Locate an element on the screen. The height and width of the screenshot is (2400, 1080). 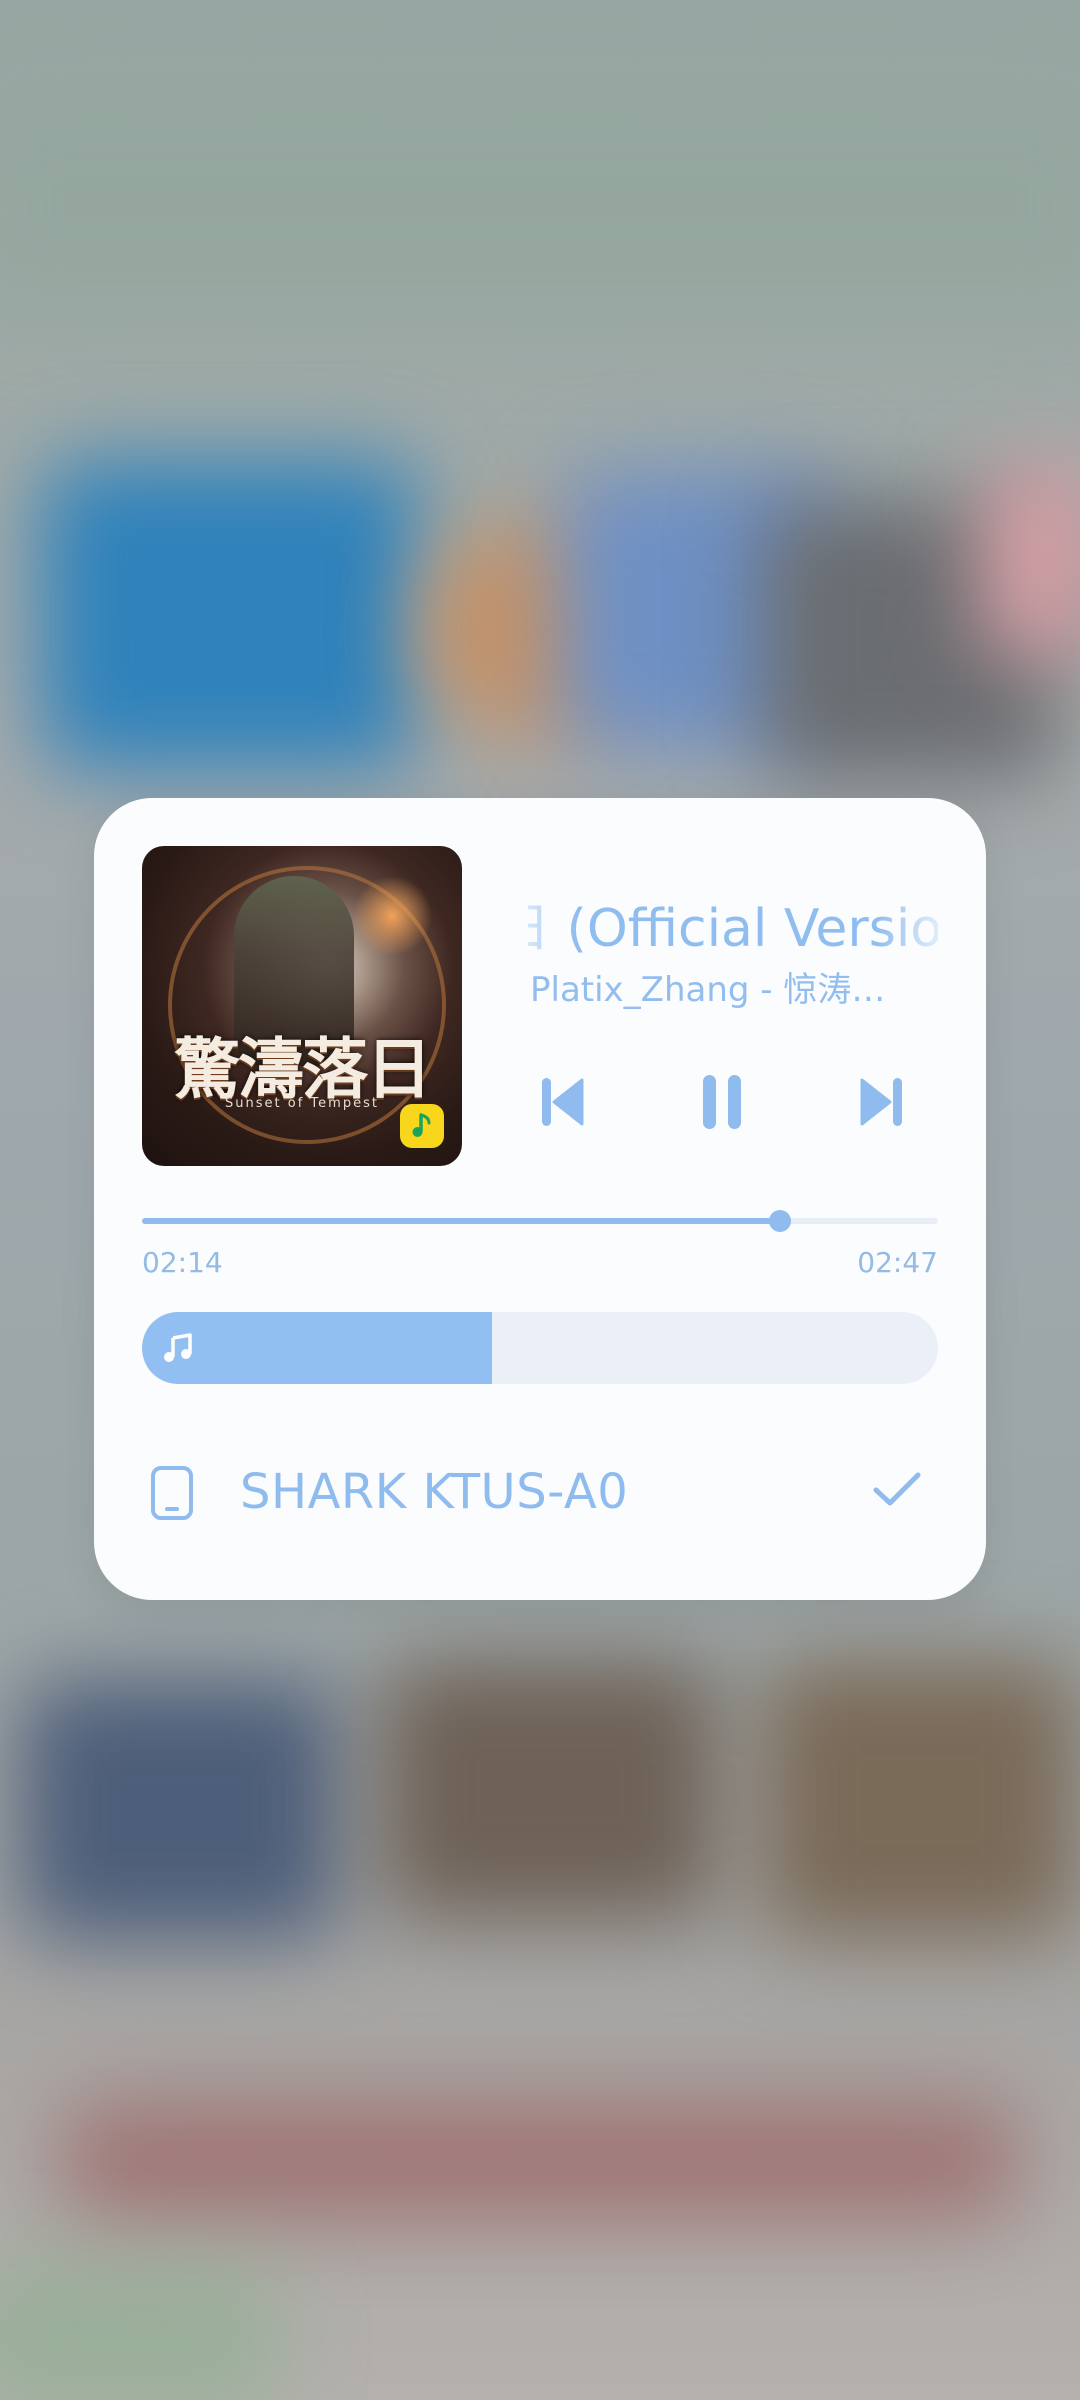
check-icon is located at coordinates (897, 1491).